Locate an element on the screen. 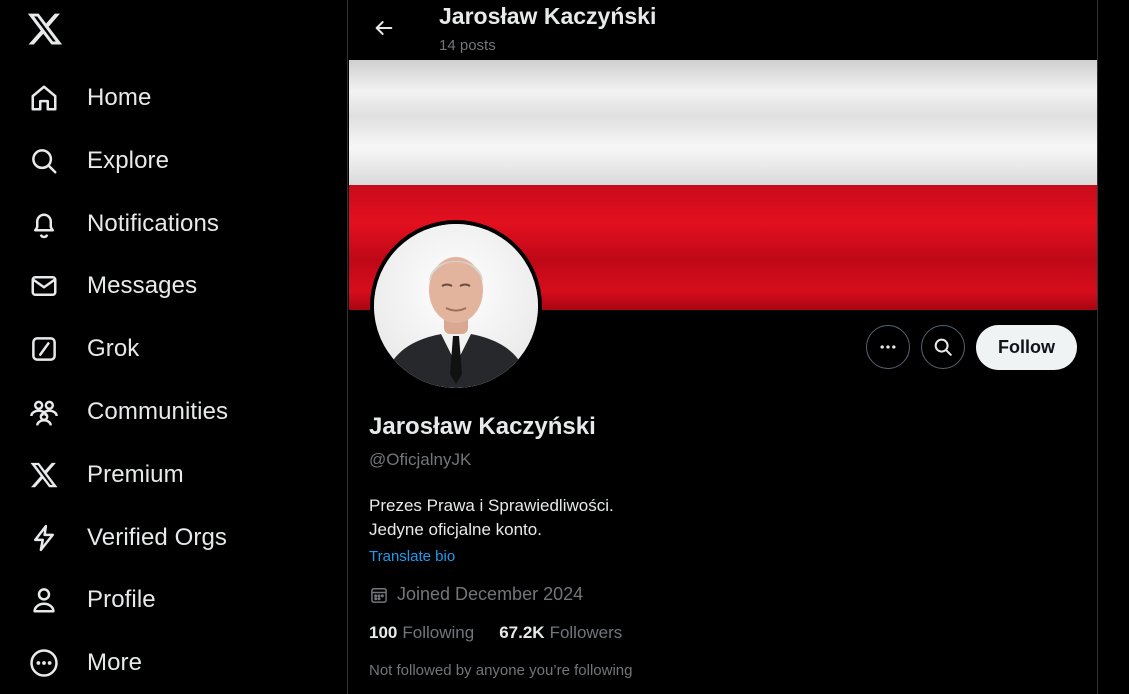  following-count: 100 is located at coordinates (383, 632).